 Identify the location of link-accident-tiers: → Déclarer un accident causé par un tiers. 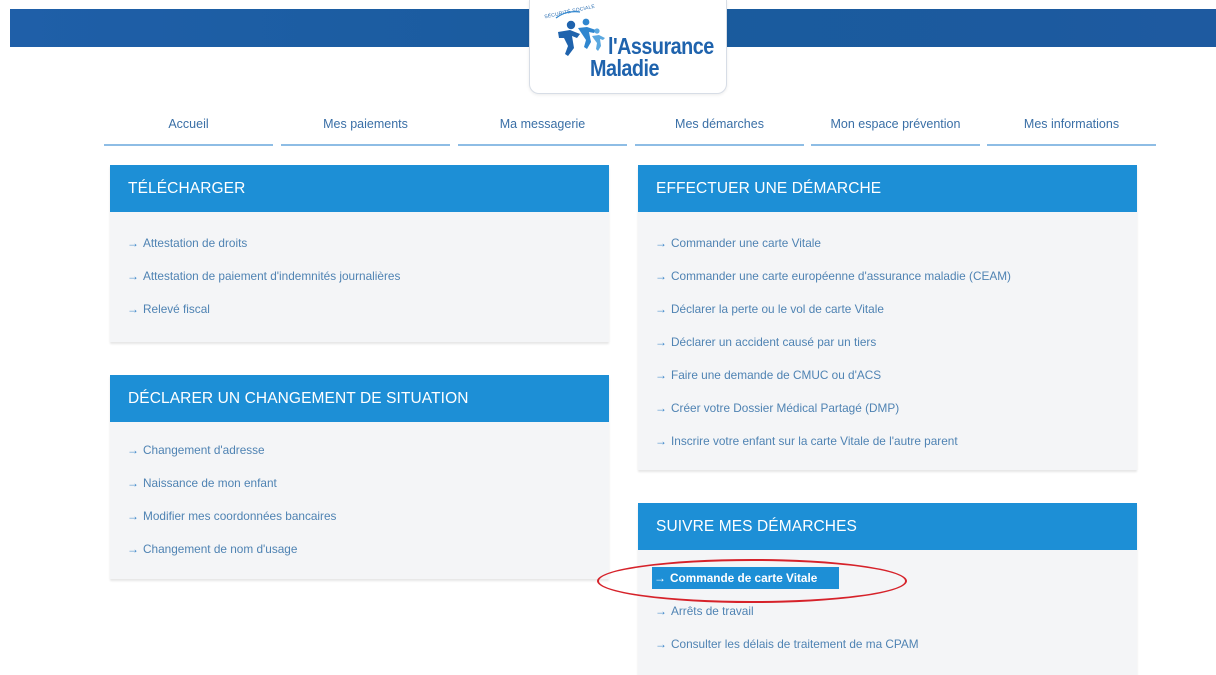
(833, 342).